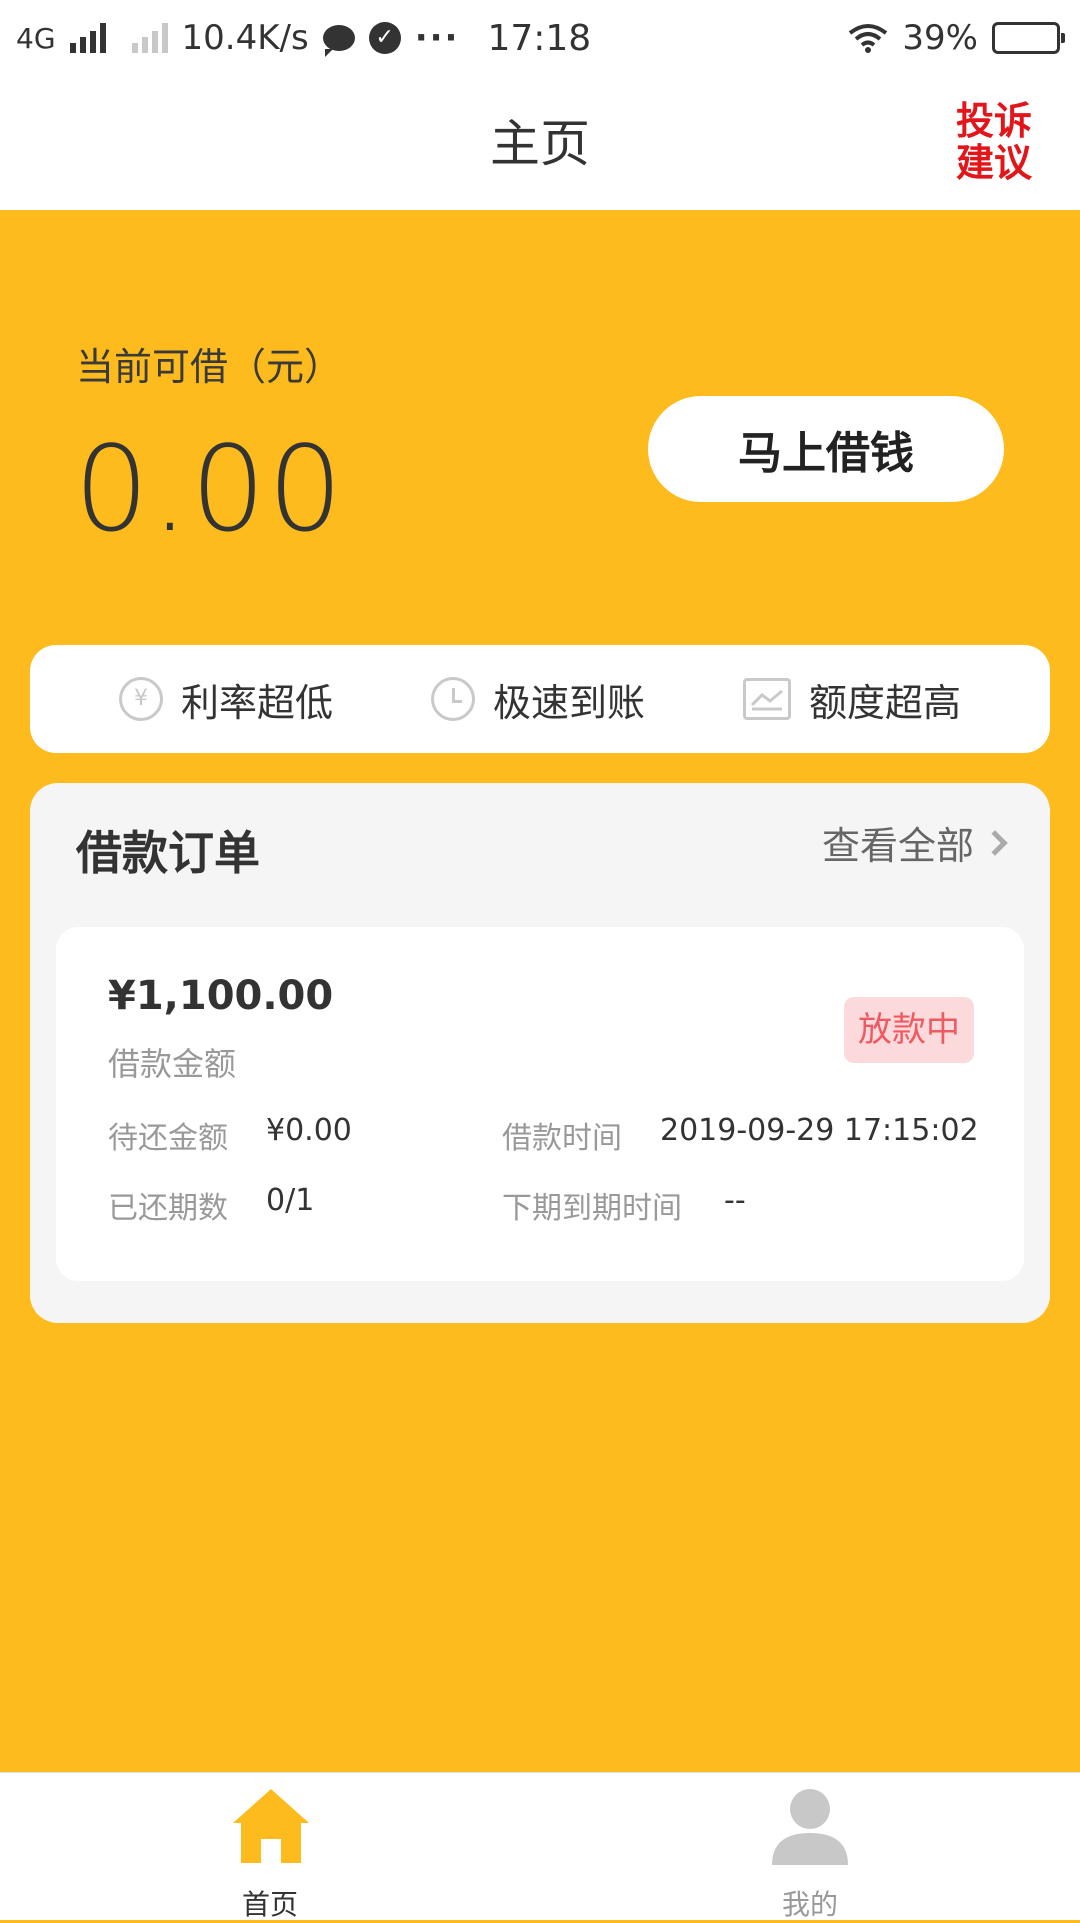  What do you see at coordinates (338, 41) in the screenshot?
I see `message-icon` at bounding box center [338, 41].